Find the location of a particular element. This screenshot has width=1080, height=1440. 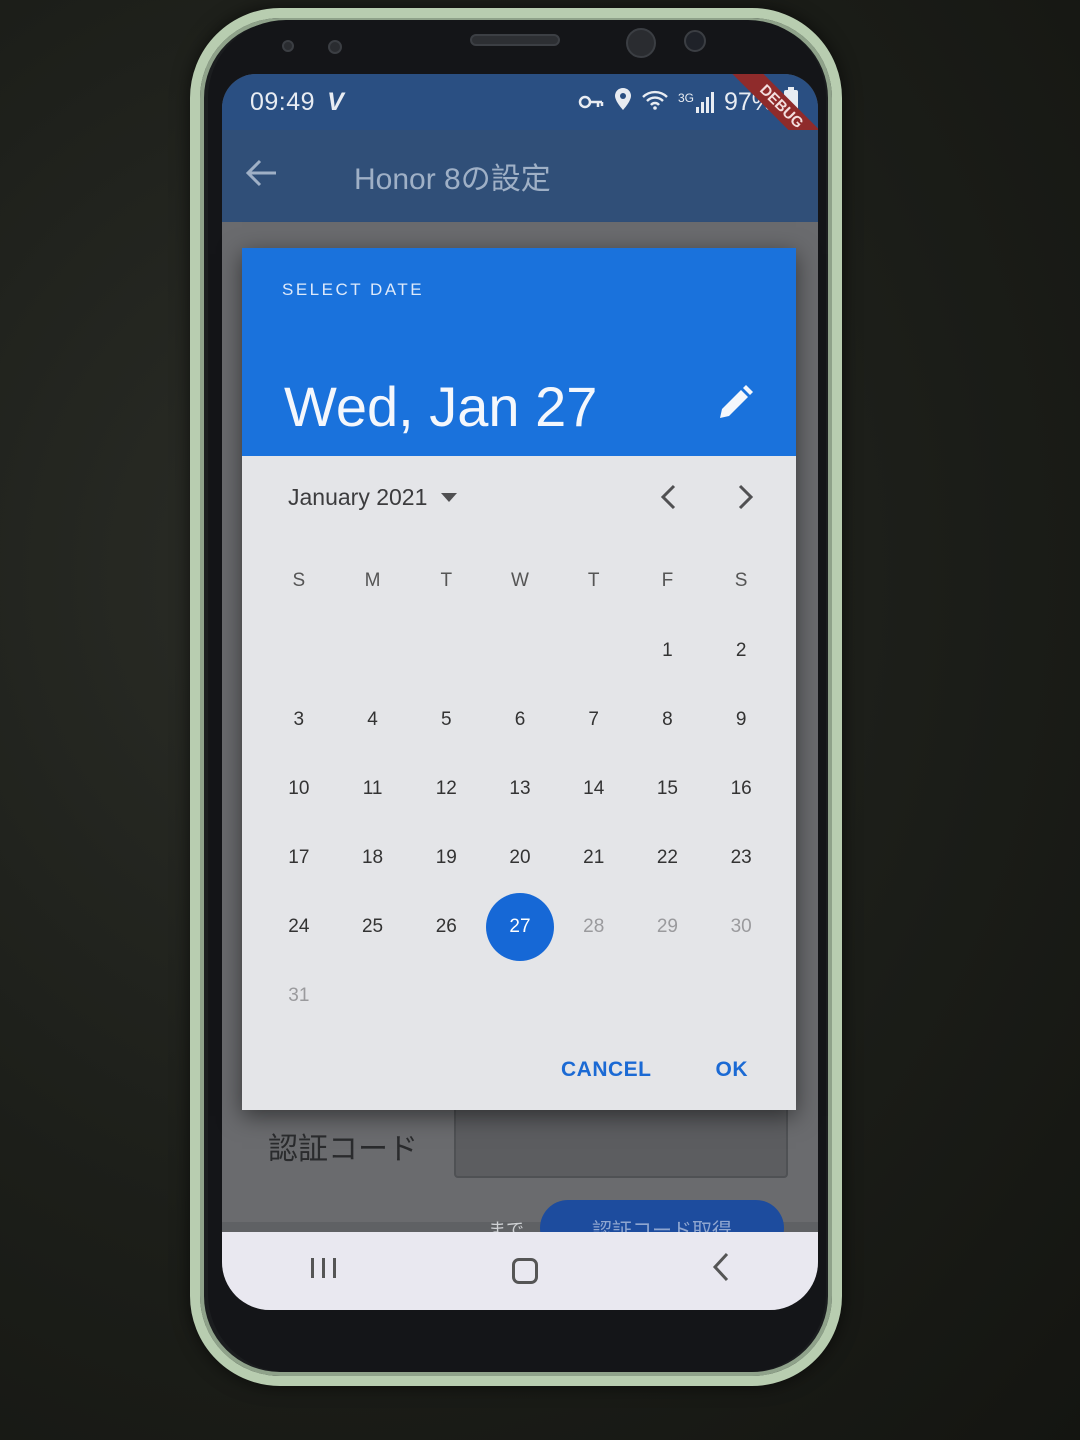

calendar-day: 28 is located at coordinates (594, 926).